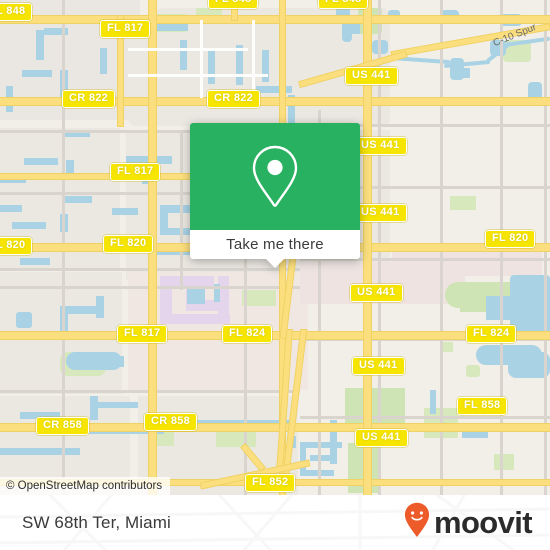  What do you see at coordinates (195, 319) in the screenshot?
I see `institution-area` at bounding box center [195, 319].